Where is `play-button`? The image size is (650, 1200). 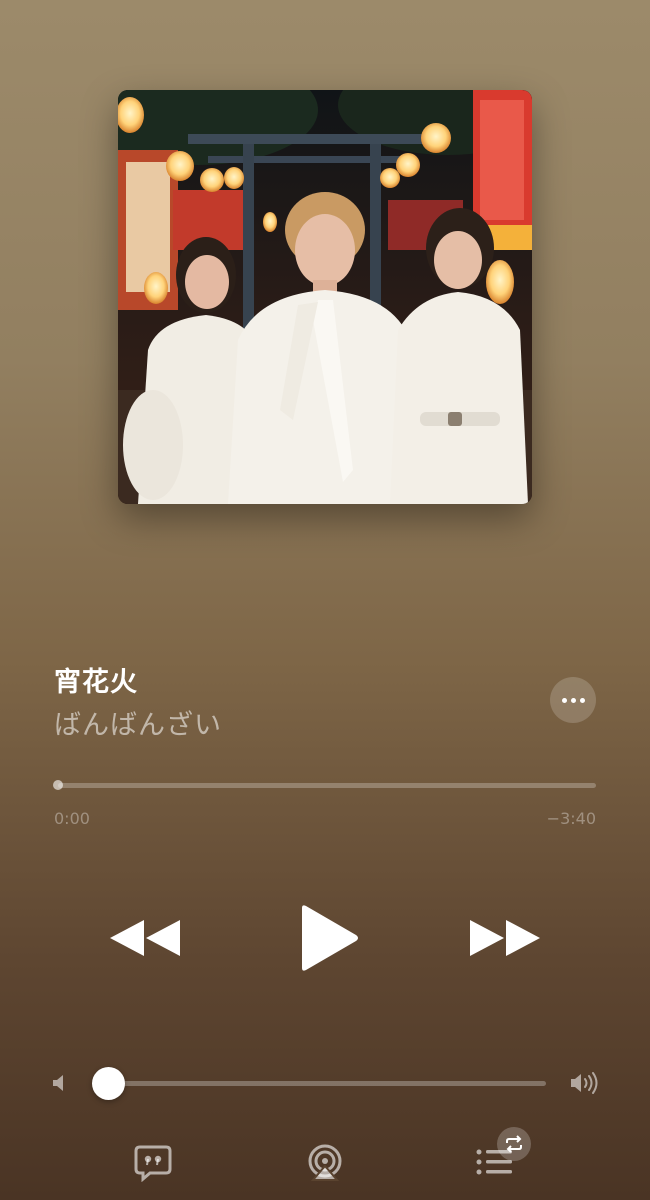 play-button is located at coordinates (329, 940).